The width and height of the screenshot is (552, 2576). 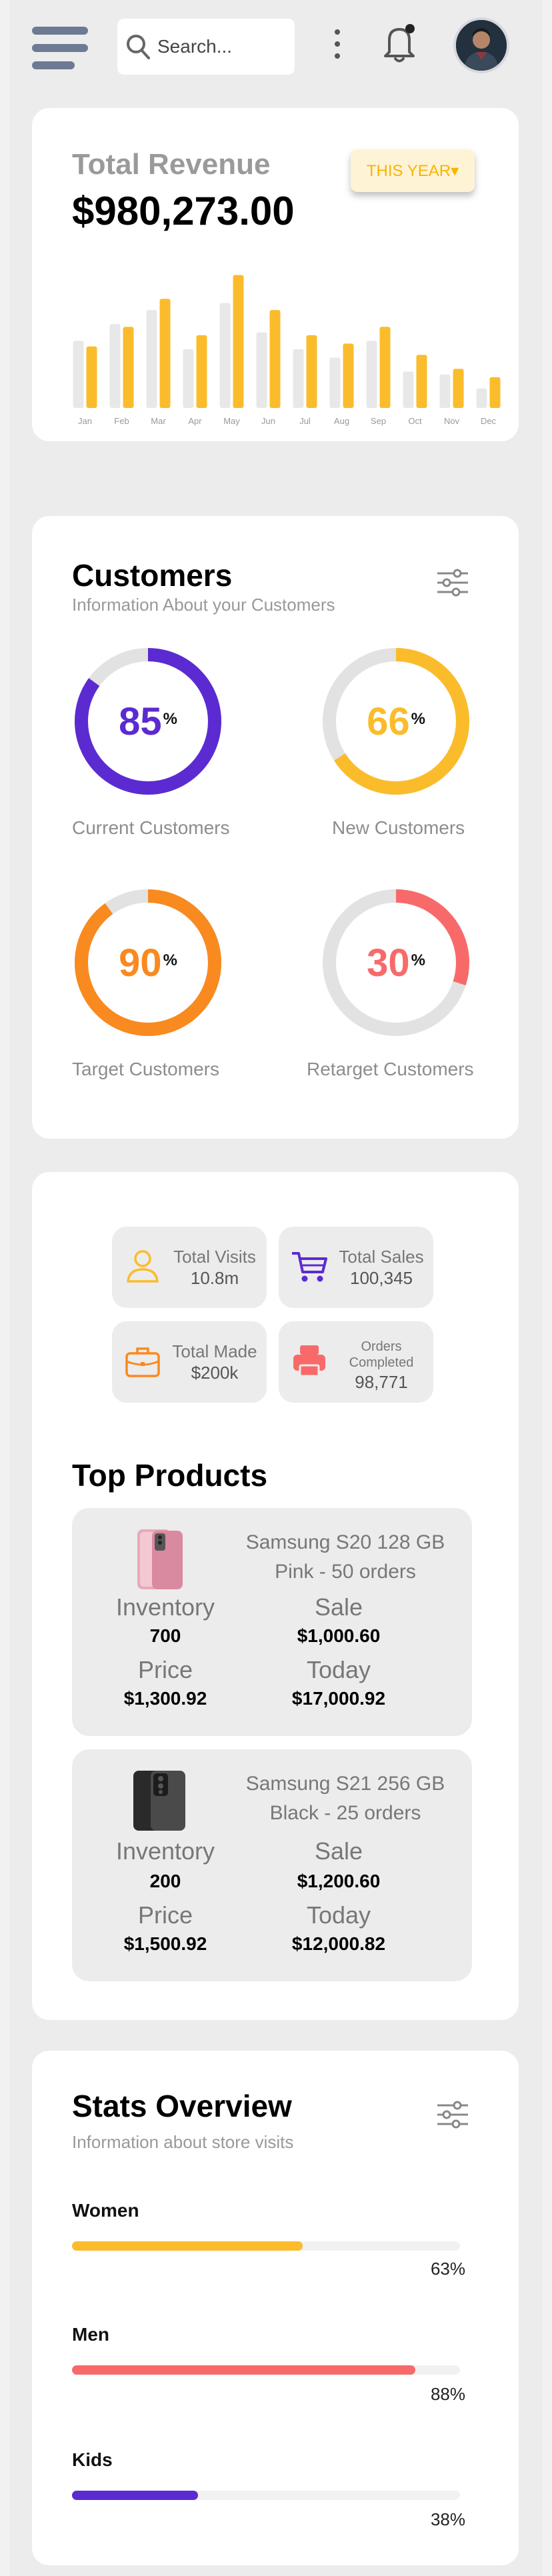 I want to click on ring-retarget-customers: 30%, so click(x=396, y=962).